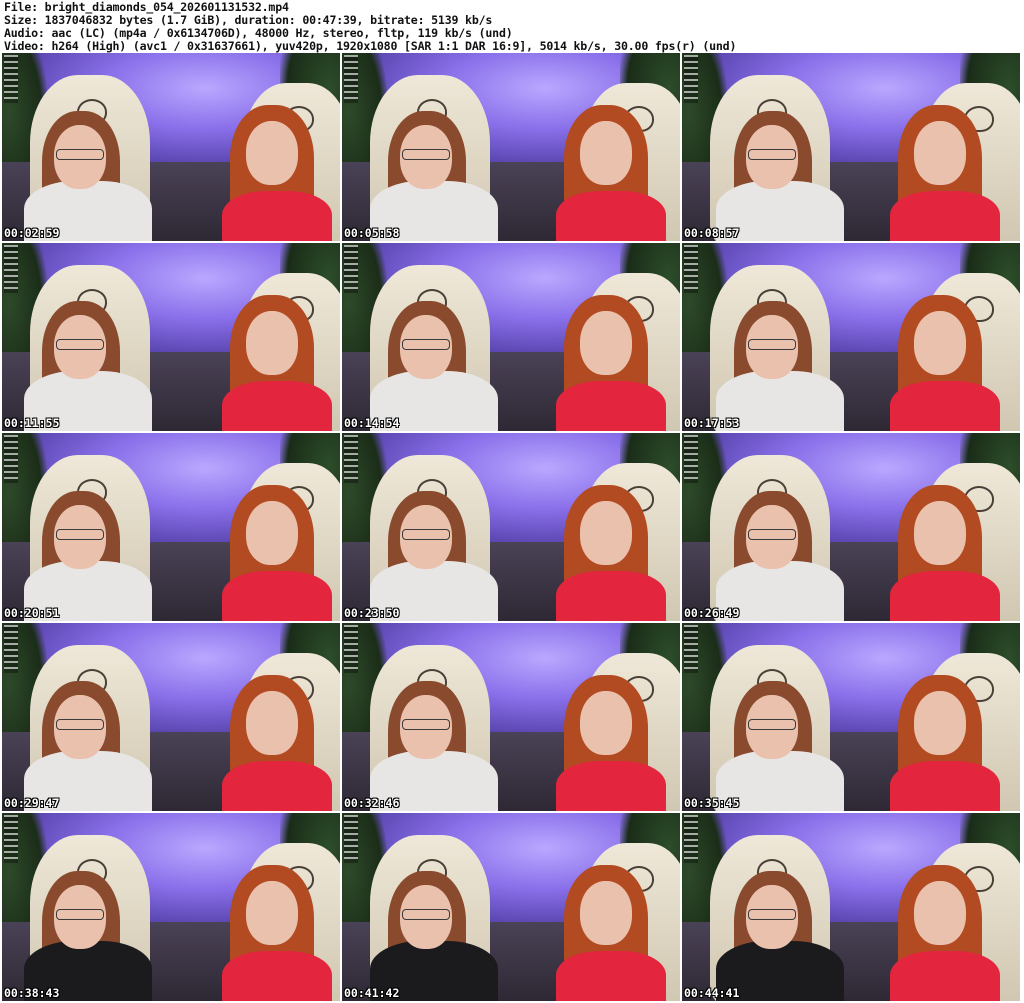  I want to click on timestamp-label: 00:29:47, so click(32, 803).